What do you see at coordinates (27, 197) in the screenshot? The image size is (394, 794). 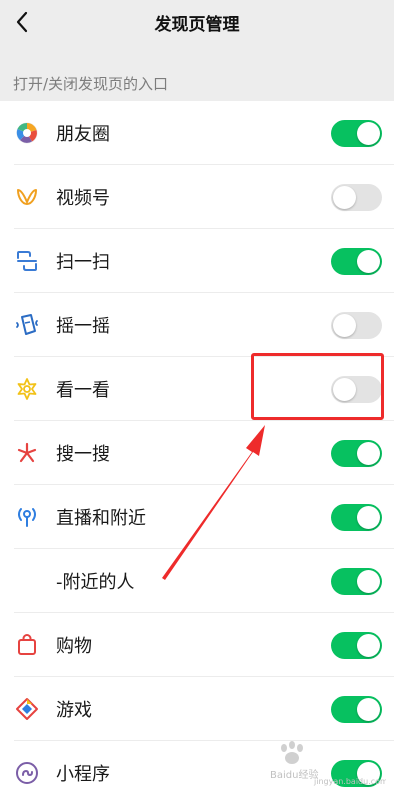 I see `channels-icon` at bounding box center [27, 197].